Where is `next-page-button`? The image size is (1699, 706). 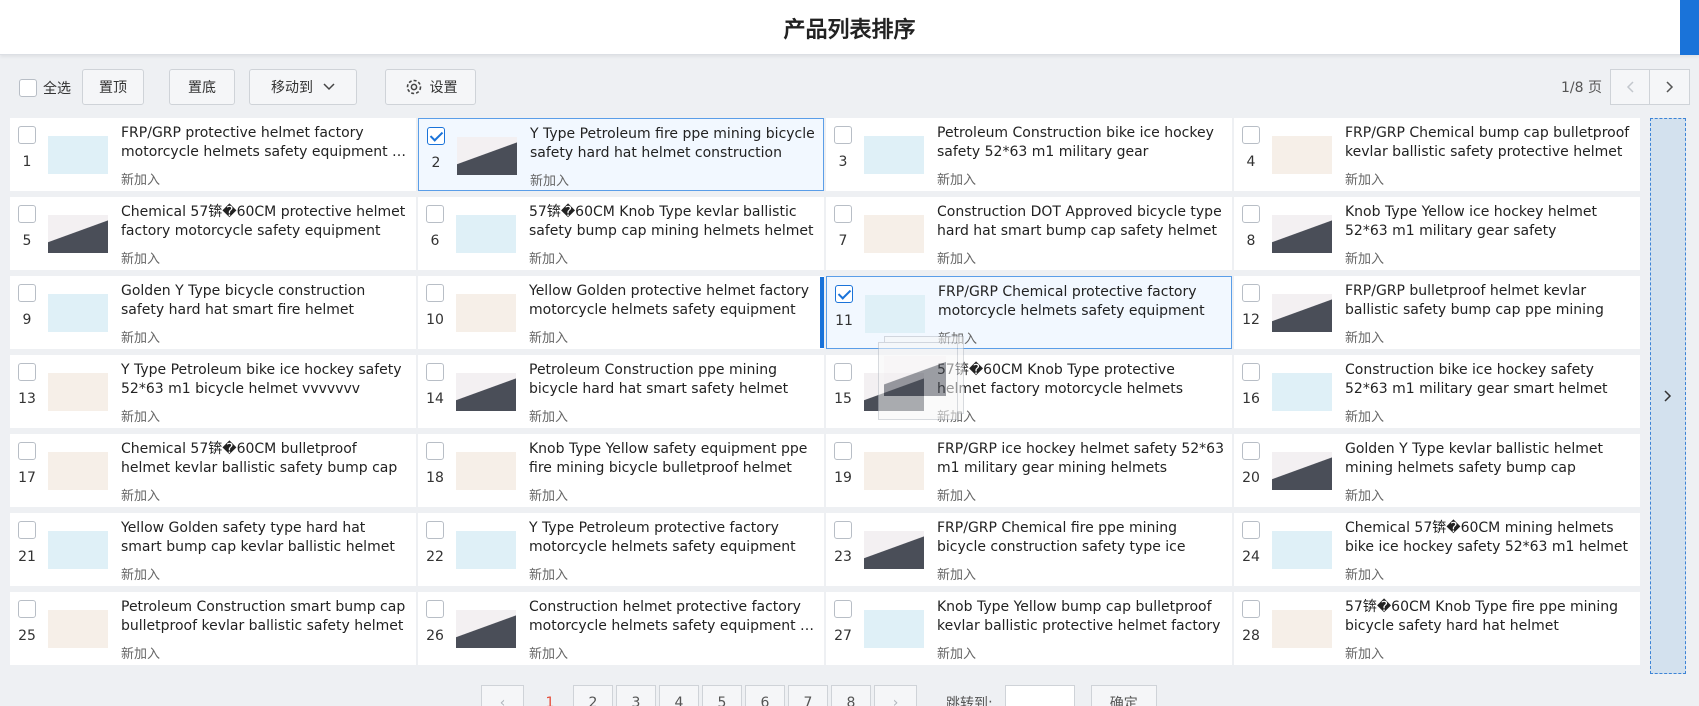
next-page-button is located at coordinates (1670, 87).